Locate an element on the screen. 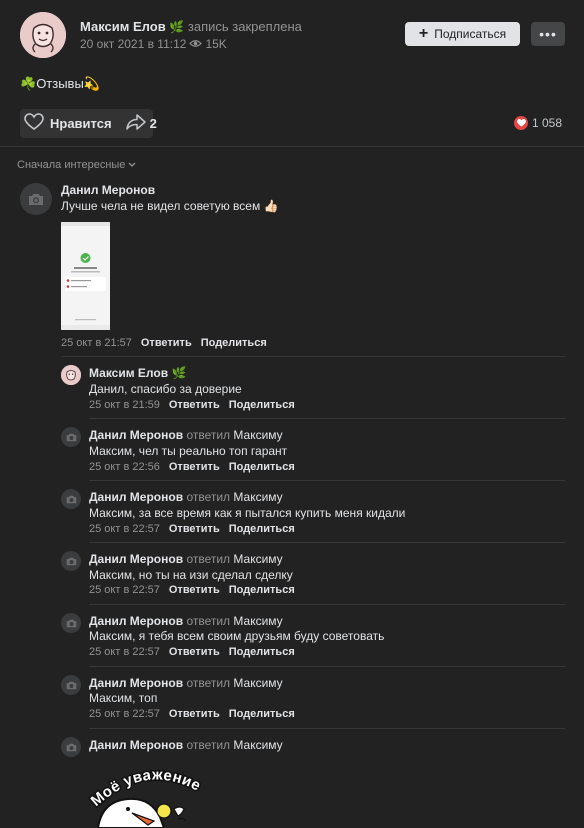 The image size is (584, 828). comment-text: Данил, спасибо за доверие is located at coordinates (165, 389).